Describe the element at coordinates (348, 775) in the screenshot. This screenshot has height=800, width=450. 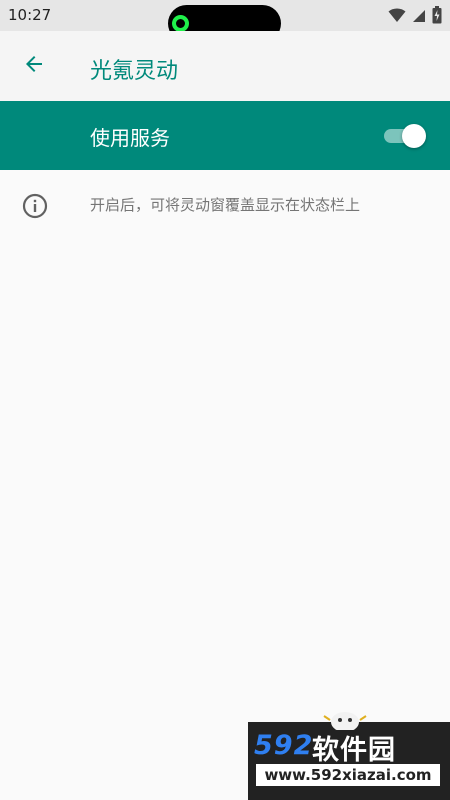
I see `watermark-url: www.592xiazai.com` at that location.